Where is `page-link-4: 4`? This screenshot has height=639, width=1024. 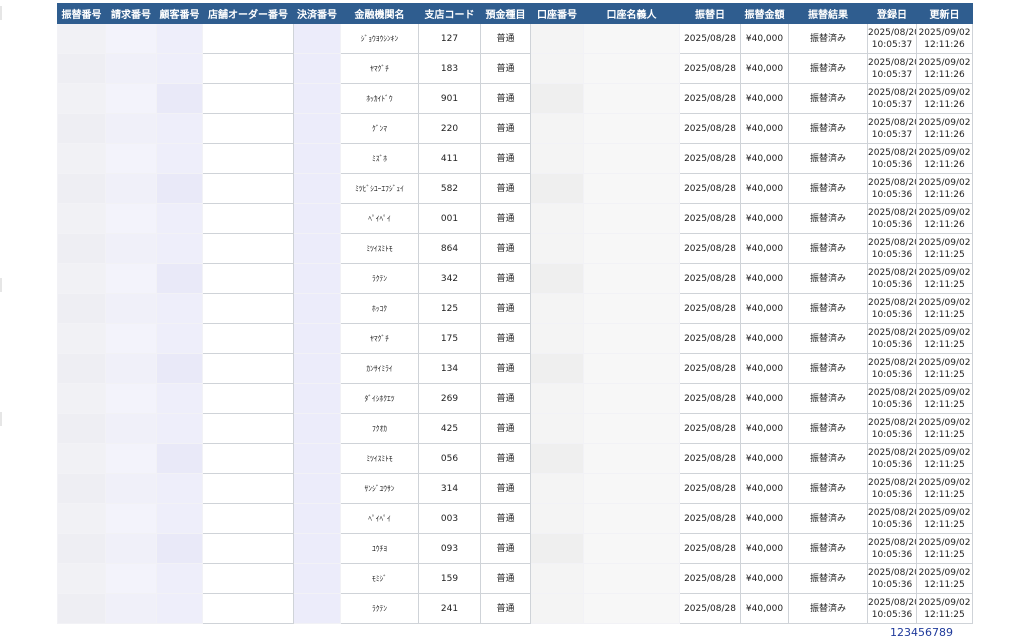
page-link-4: 4 is located at coordinates (914, 632).